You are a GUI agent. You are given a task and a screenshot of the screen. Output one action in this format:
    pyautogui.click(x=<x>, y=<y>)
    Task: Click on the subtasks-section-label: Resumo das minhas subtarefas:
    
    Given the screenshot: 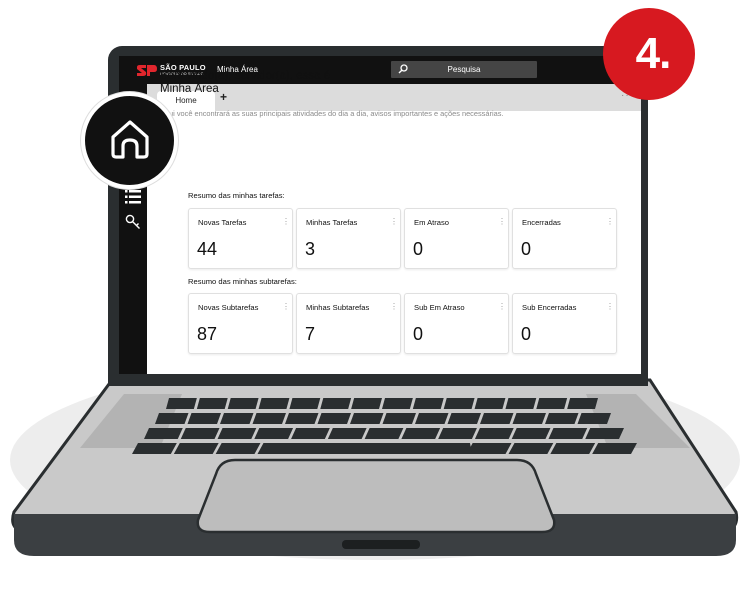 What is the action you would take?
    pyautogui.click(x=242, y=281)
    